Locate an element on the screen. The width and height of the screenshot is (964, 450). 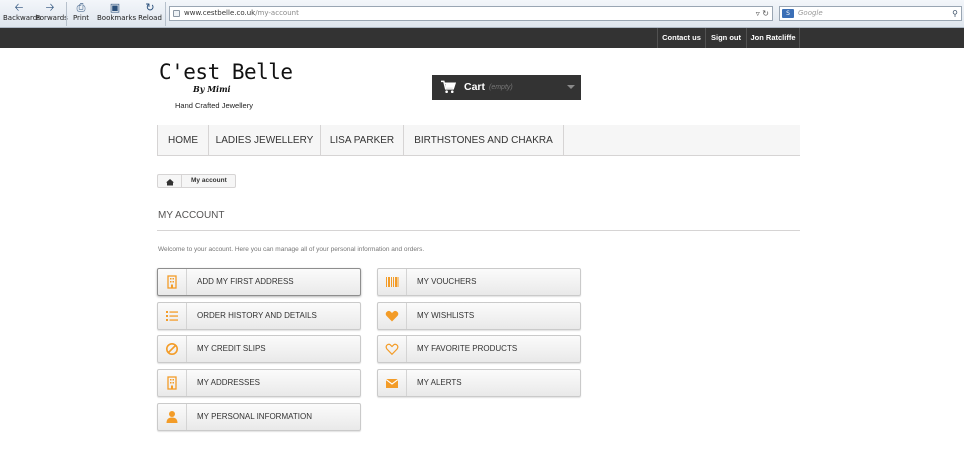
breadcrumb-current: My account is located at coordinates (209, 180).